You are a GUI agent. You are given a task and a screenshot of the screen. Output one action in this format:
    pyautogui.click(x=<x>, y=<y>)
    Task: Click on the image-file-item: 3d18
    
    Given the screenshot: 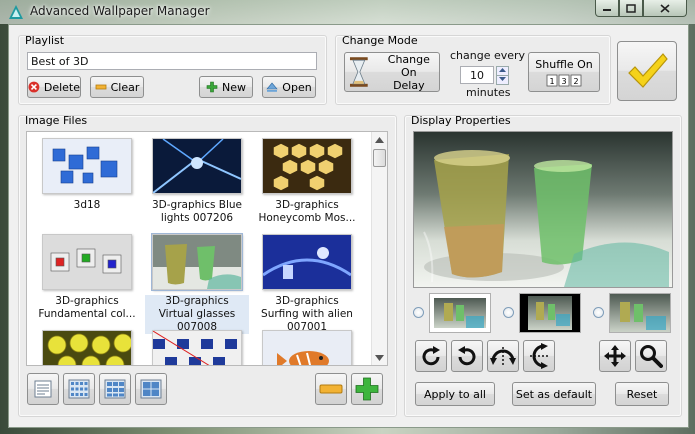 What is the action you would take?
    pyautogui.click(x=87, y=175)
    